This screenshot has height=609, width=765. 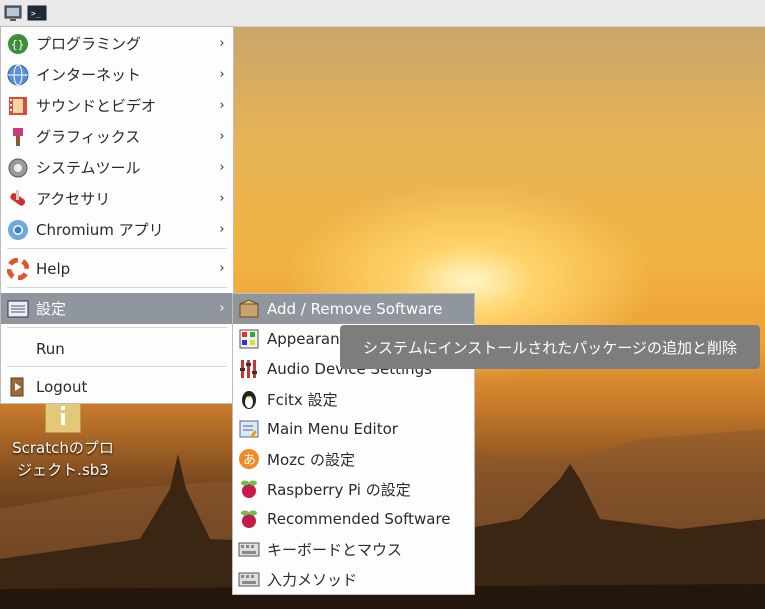 I want to click on menu-item-graphics: グラフィックス ›, so click(x=117, y=136).